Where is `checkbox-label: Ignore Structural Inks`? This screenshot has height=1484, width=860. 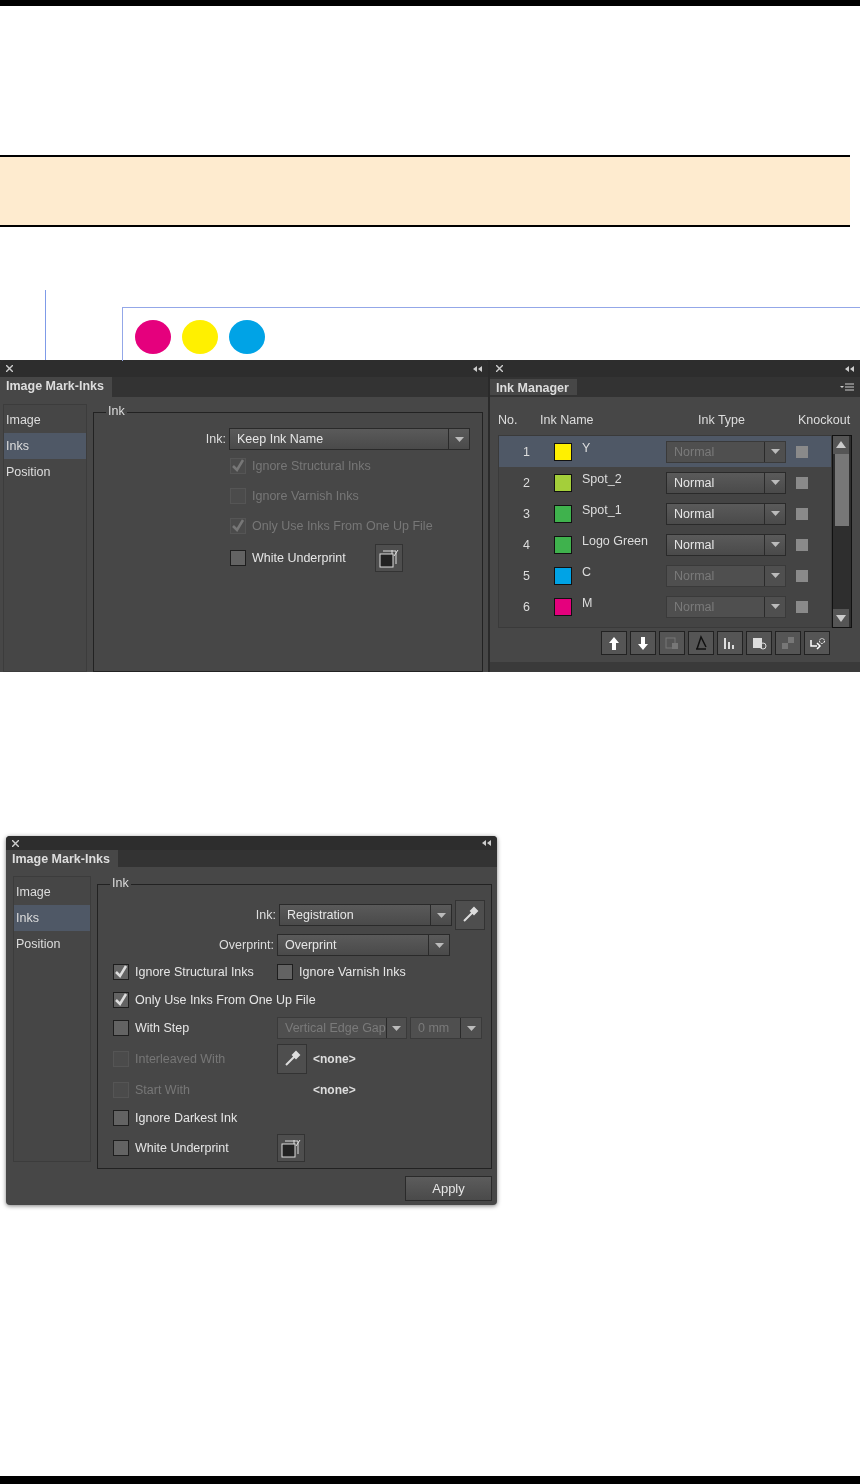
checkbox-label: Ignore Structural Inks is located at coordinates (194, 972).